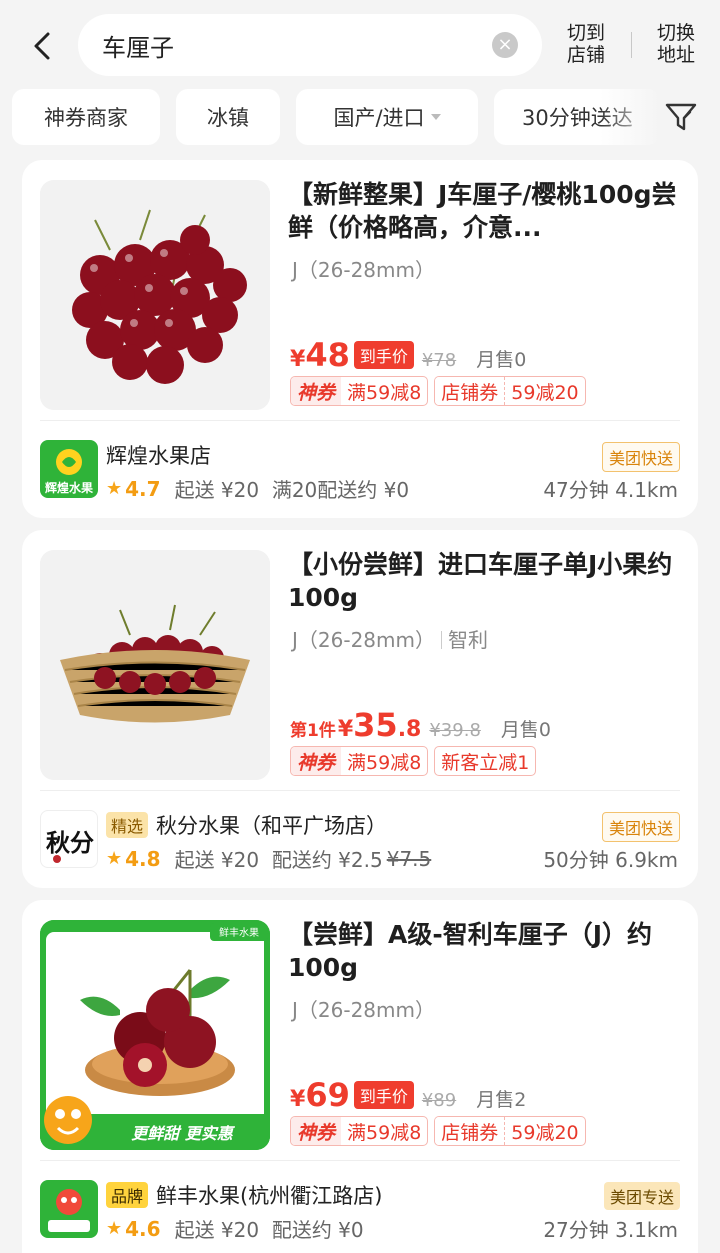  Describe the element at coordinates (631, 45) in the screenshot. I see `header-divider` at that location.